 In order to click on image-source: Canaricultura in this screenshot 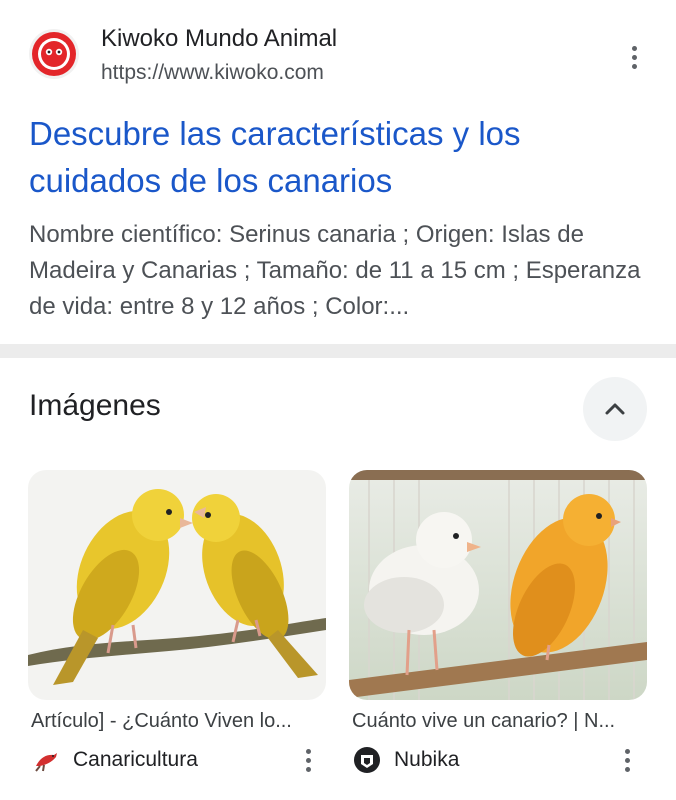, I will do `click(114, 760)`.